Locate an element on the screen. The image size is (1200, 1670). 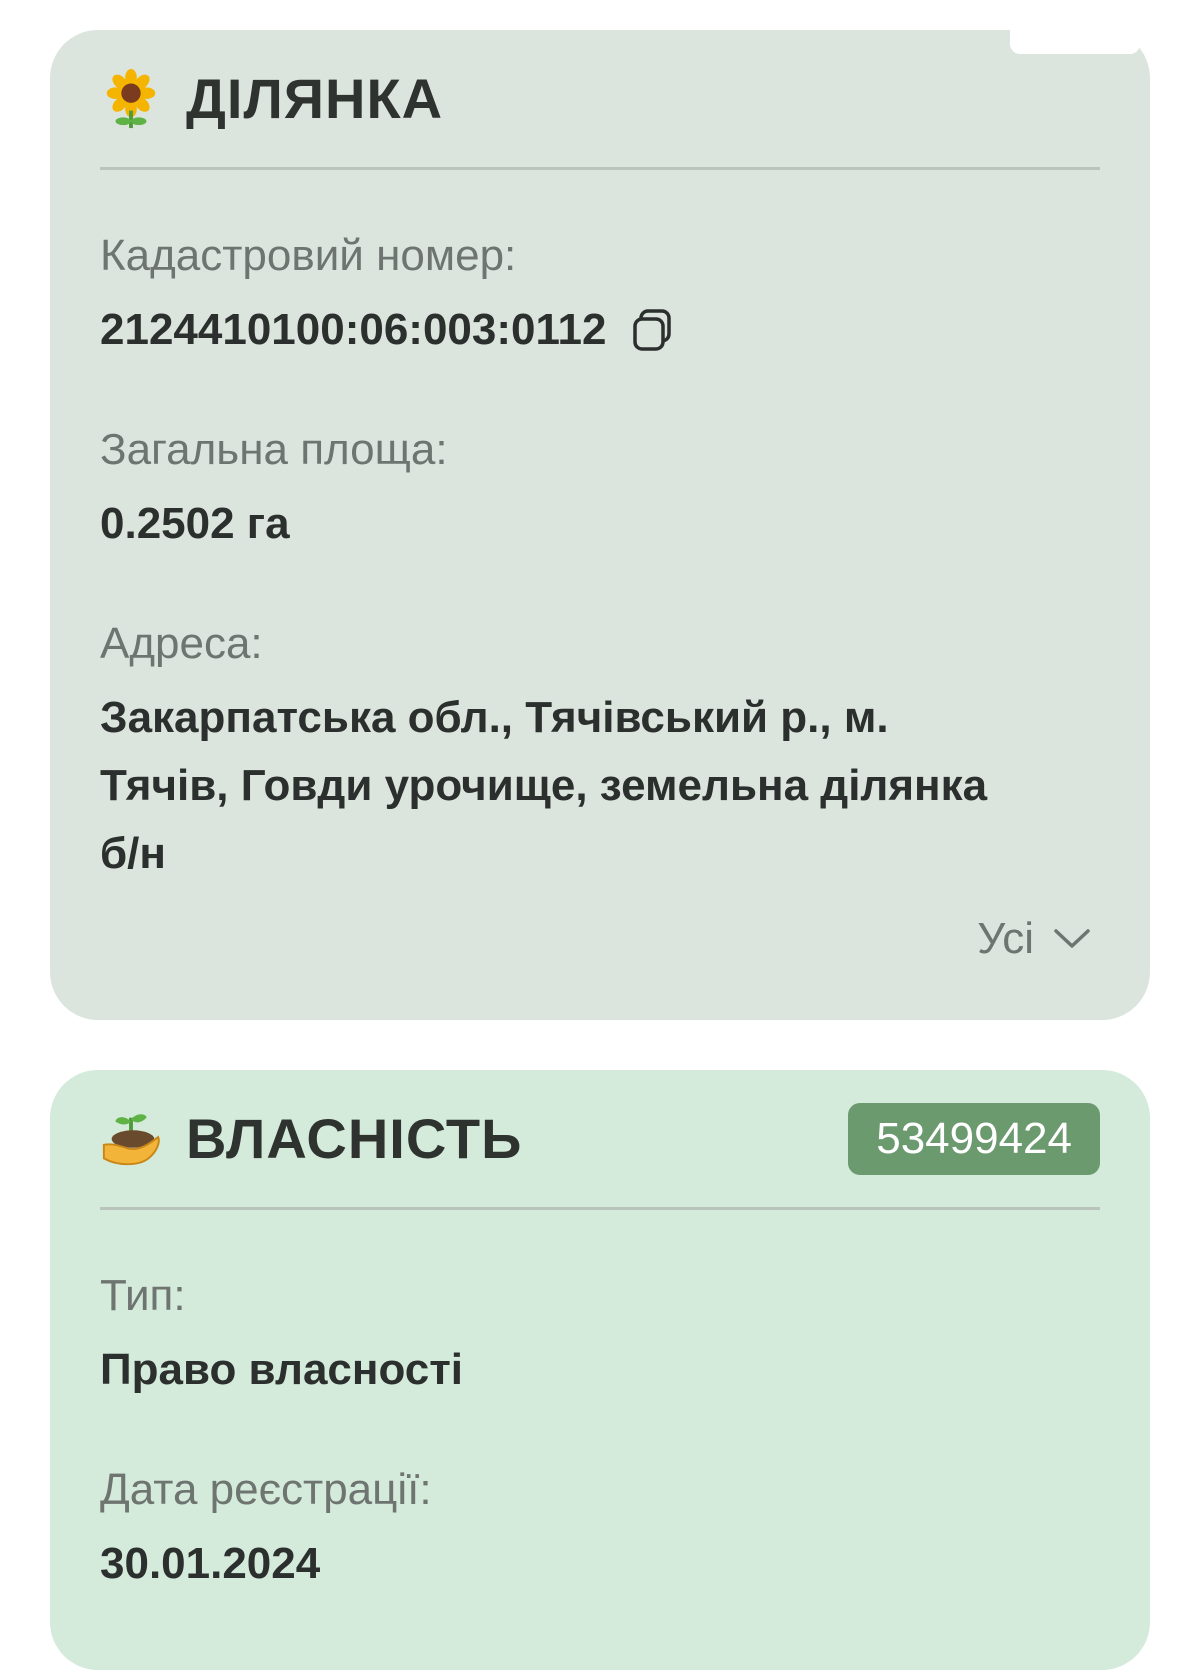
plot-card-header: ДІЛЯНКА is located at coordinates (600, 100).